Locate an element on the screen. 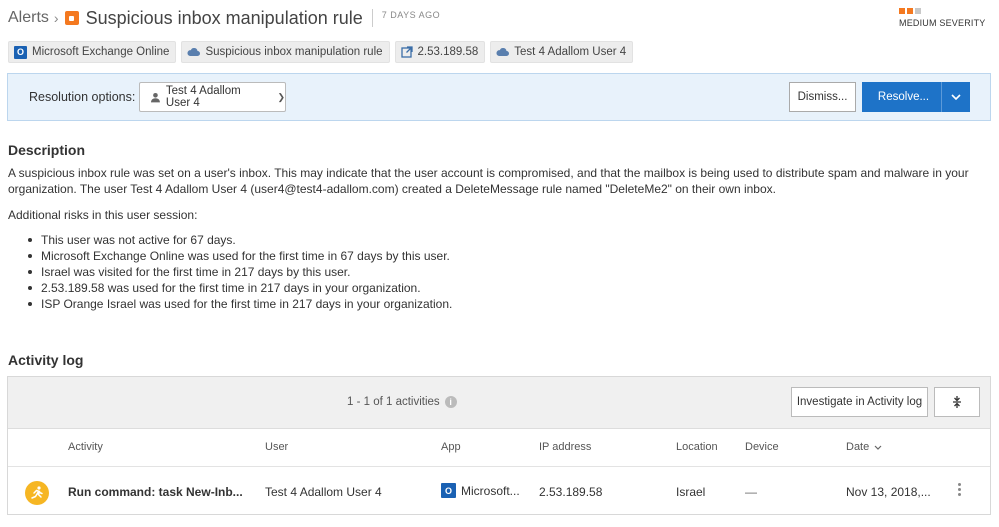  header-divider is located at coordinates (499, 466).